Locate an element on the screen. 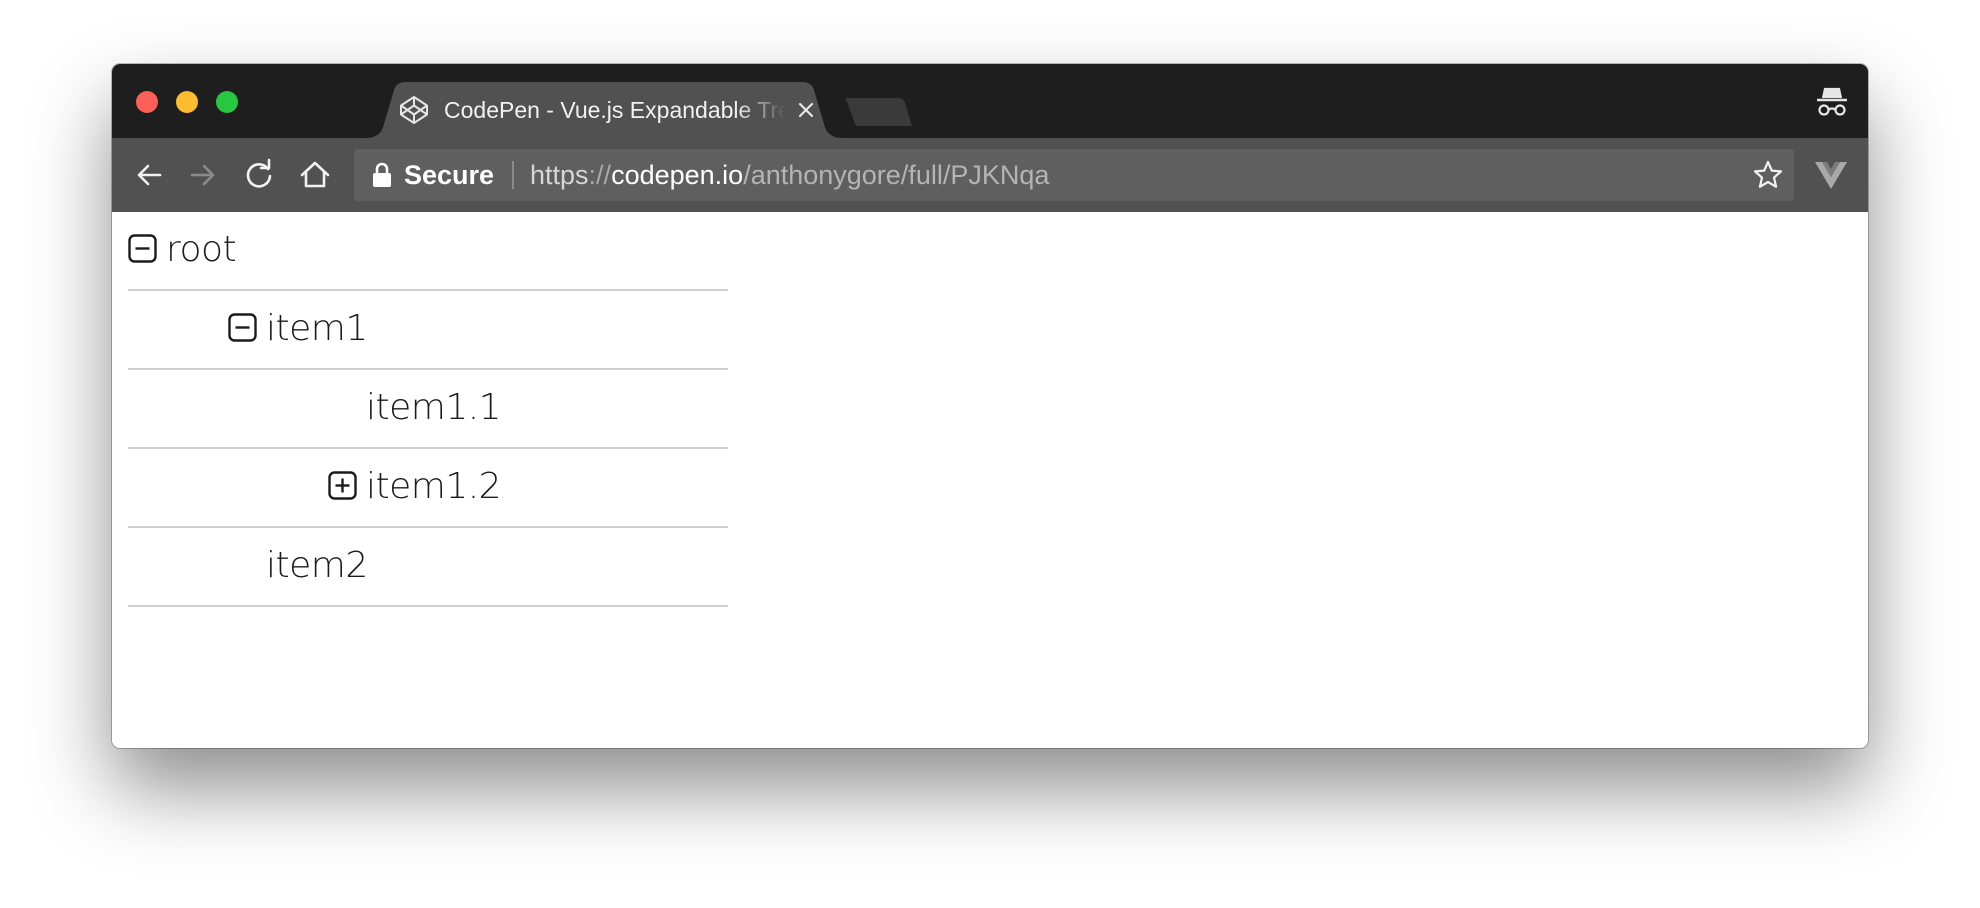 This screenshot has height=908, width=1980. tree-view: root item1 item1.1 item1.2 item2 is located at coordinates (428, 409).